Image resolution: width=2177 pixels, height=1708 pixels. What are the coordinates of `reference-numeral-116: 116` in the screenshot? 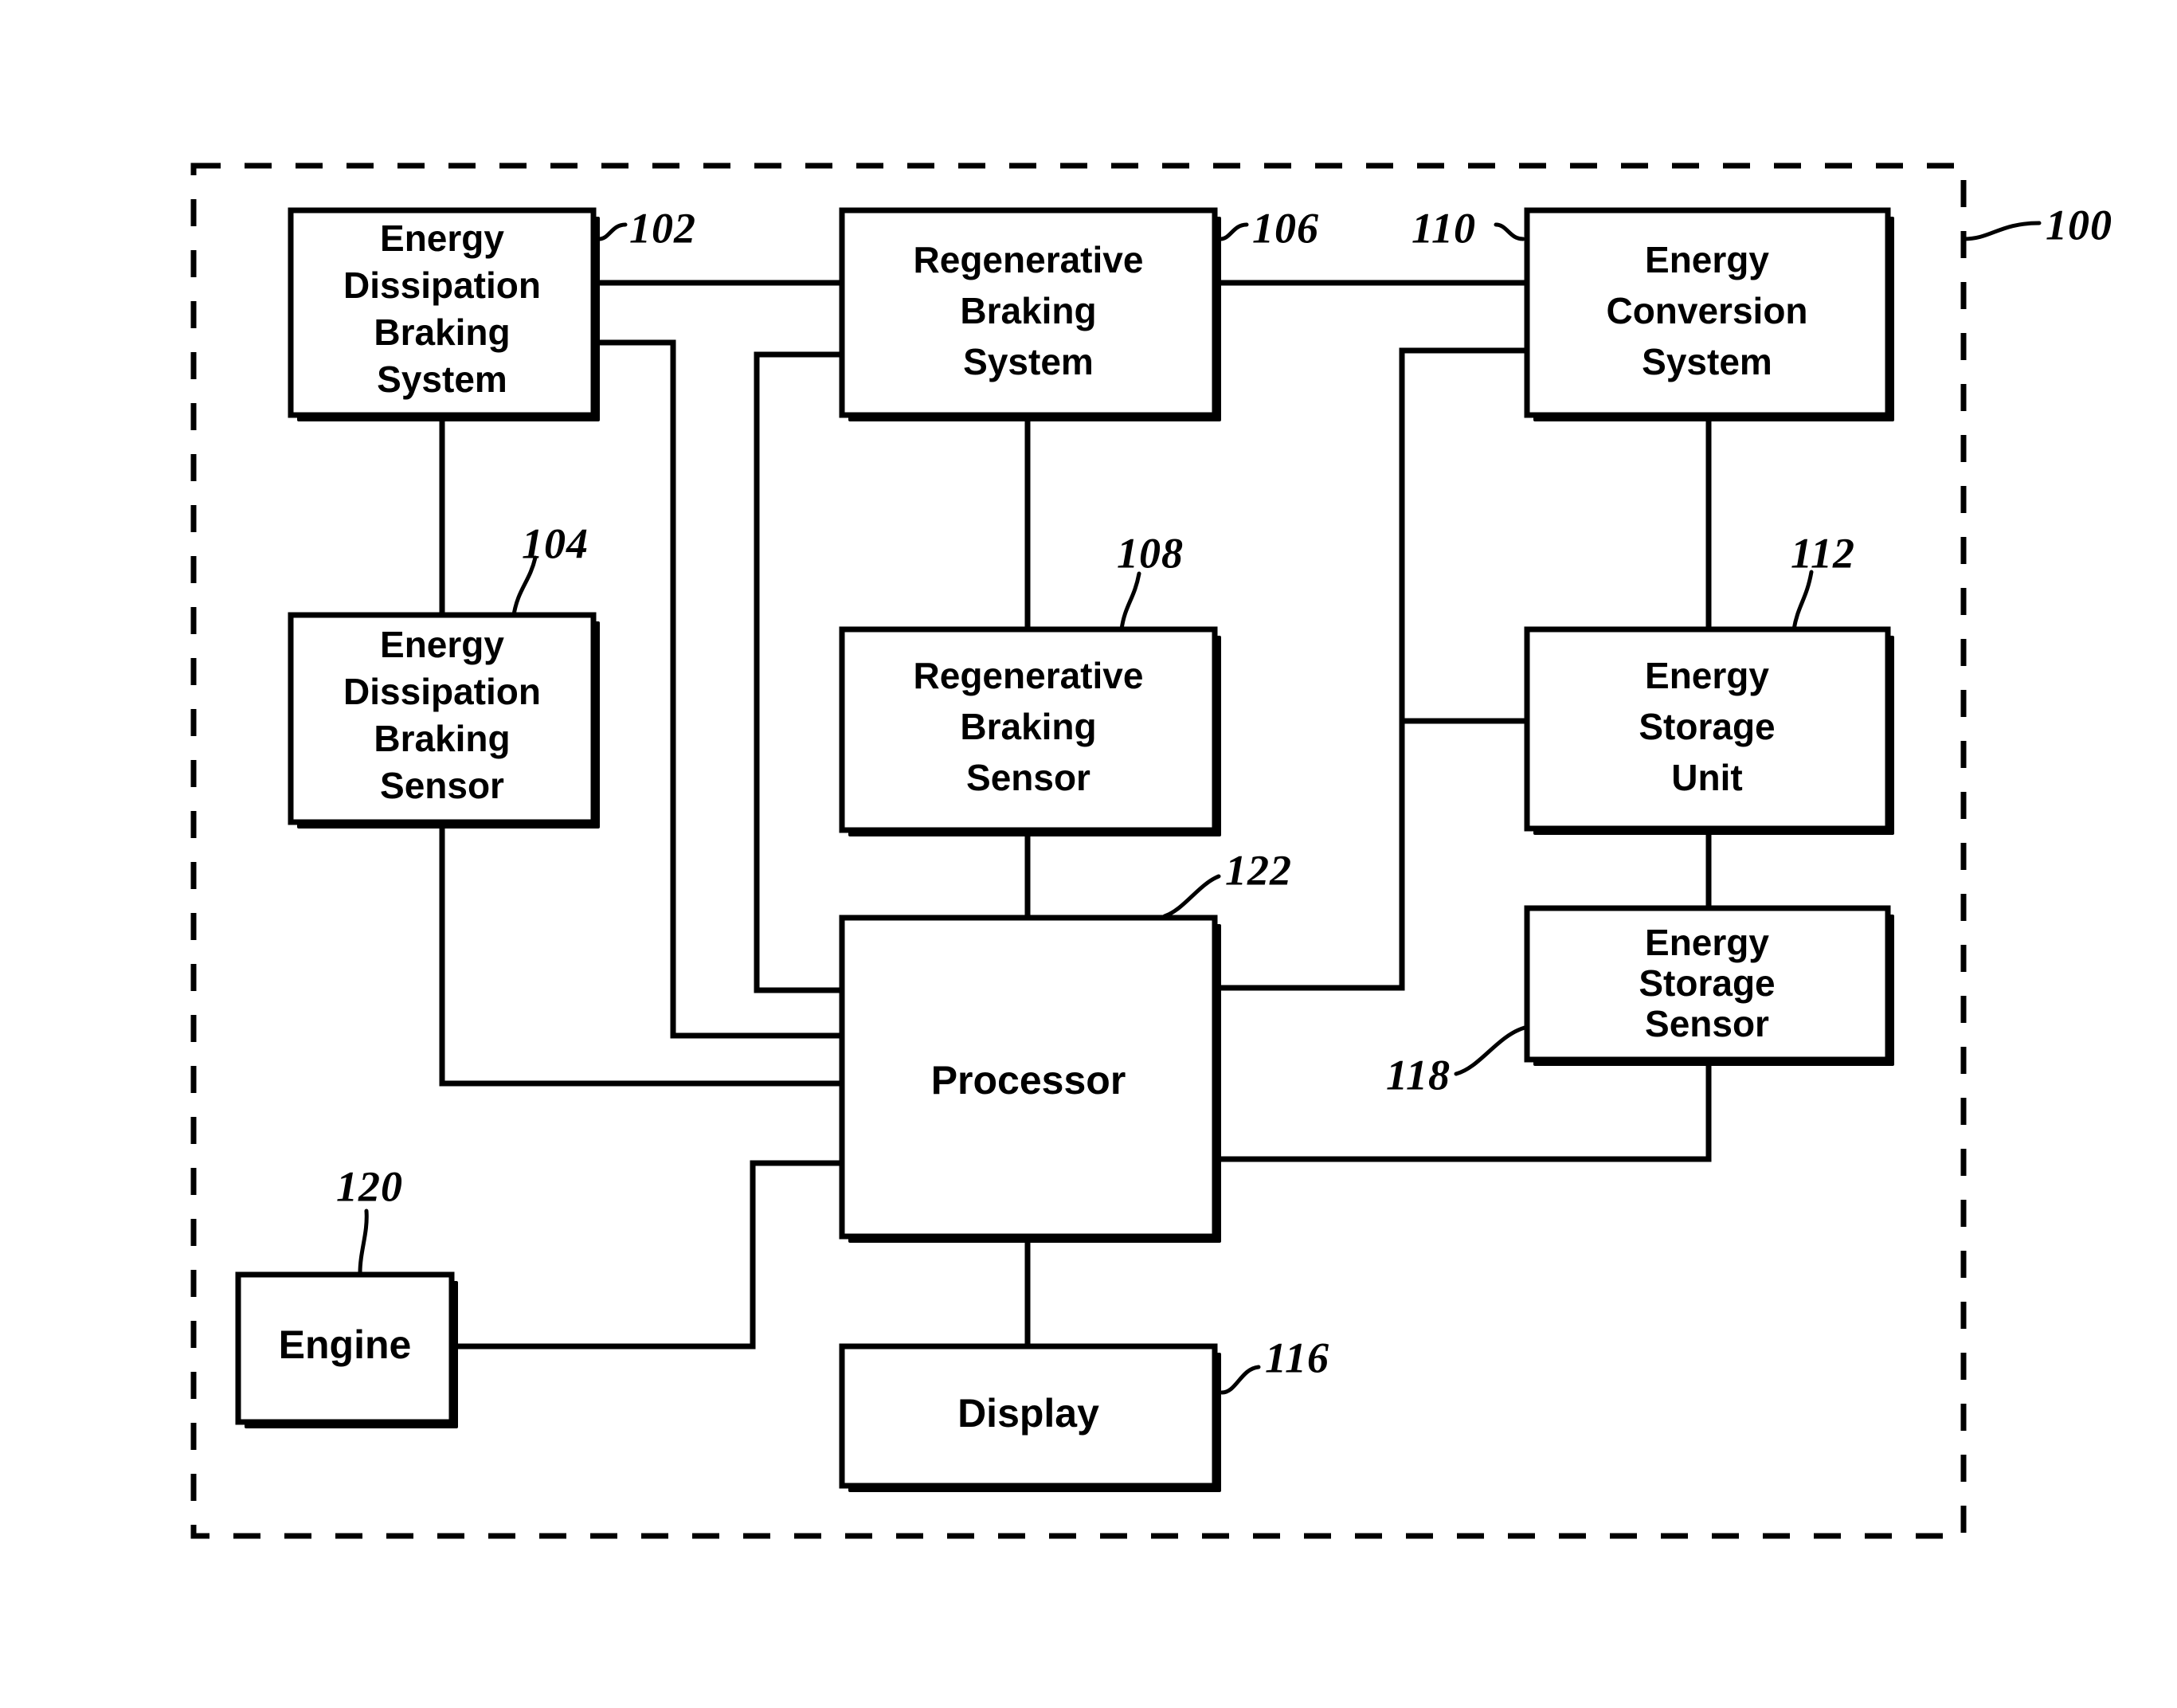 It's located at (1274, 1364).